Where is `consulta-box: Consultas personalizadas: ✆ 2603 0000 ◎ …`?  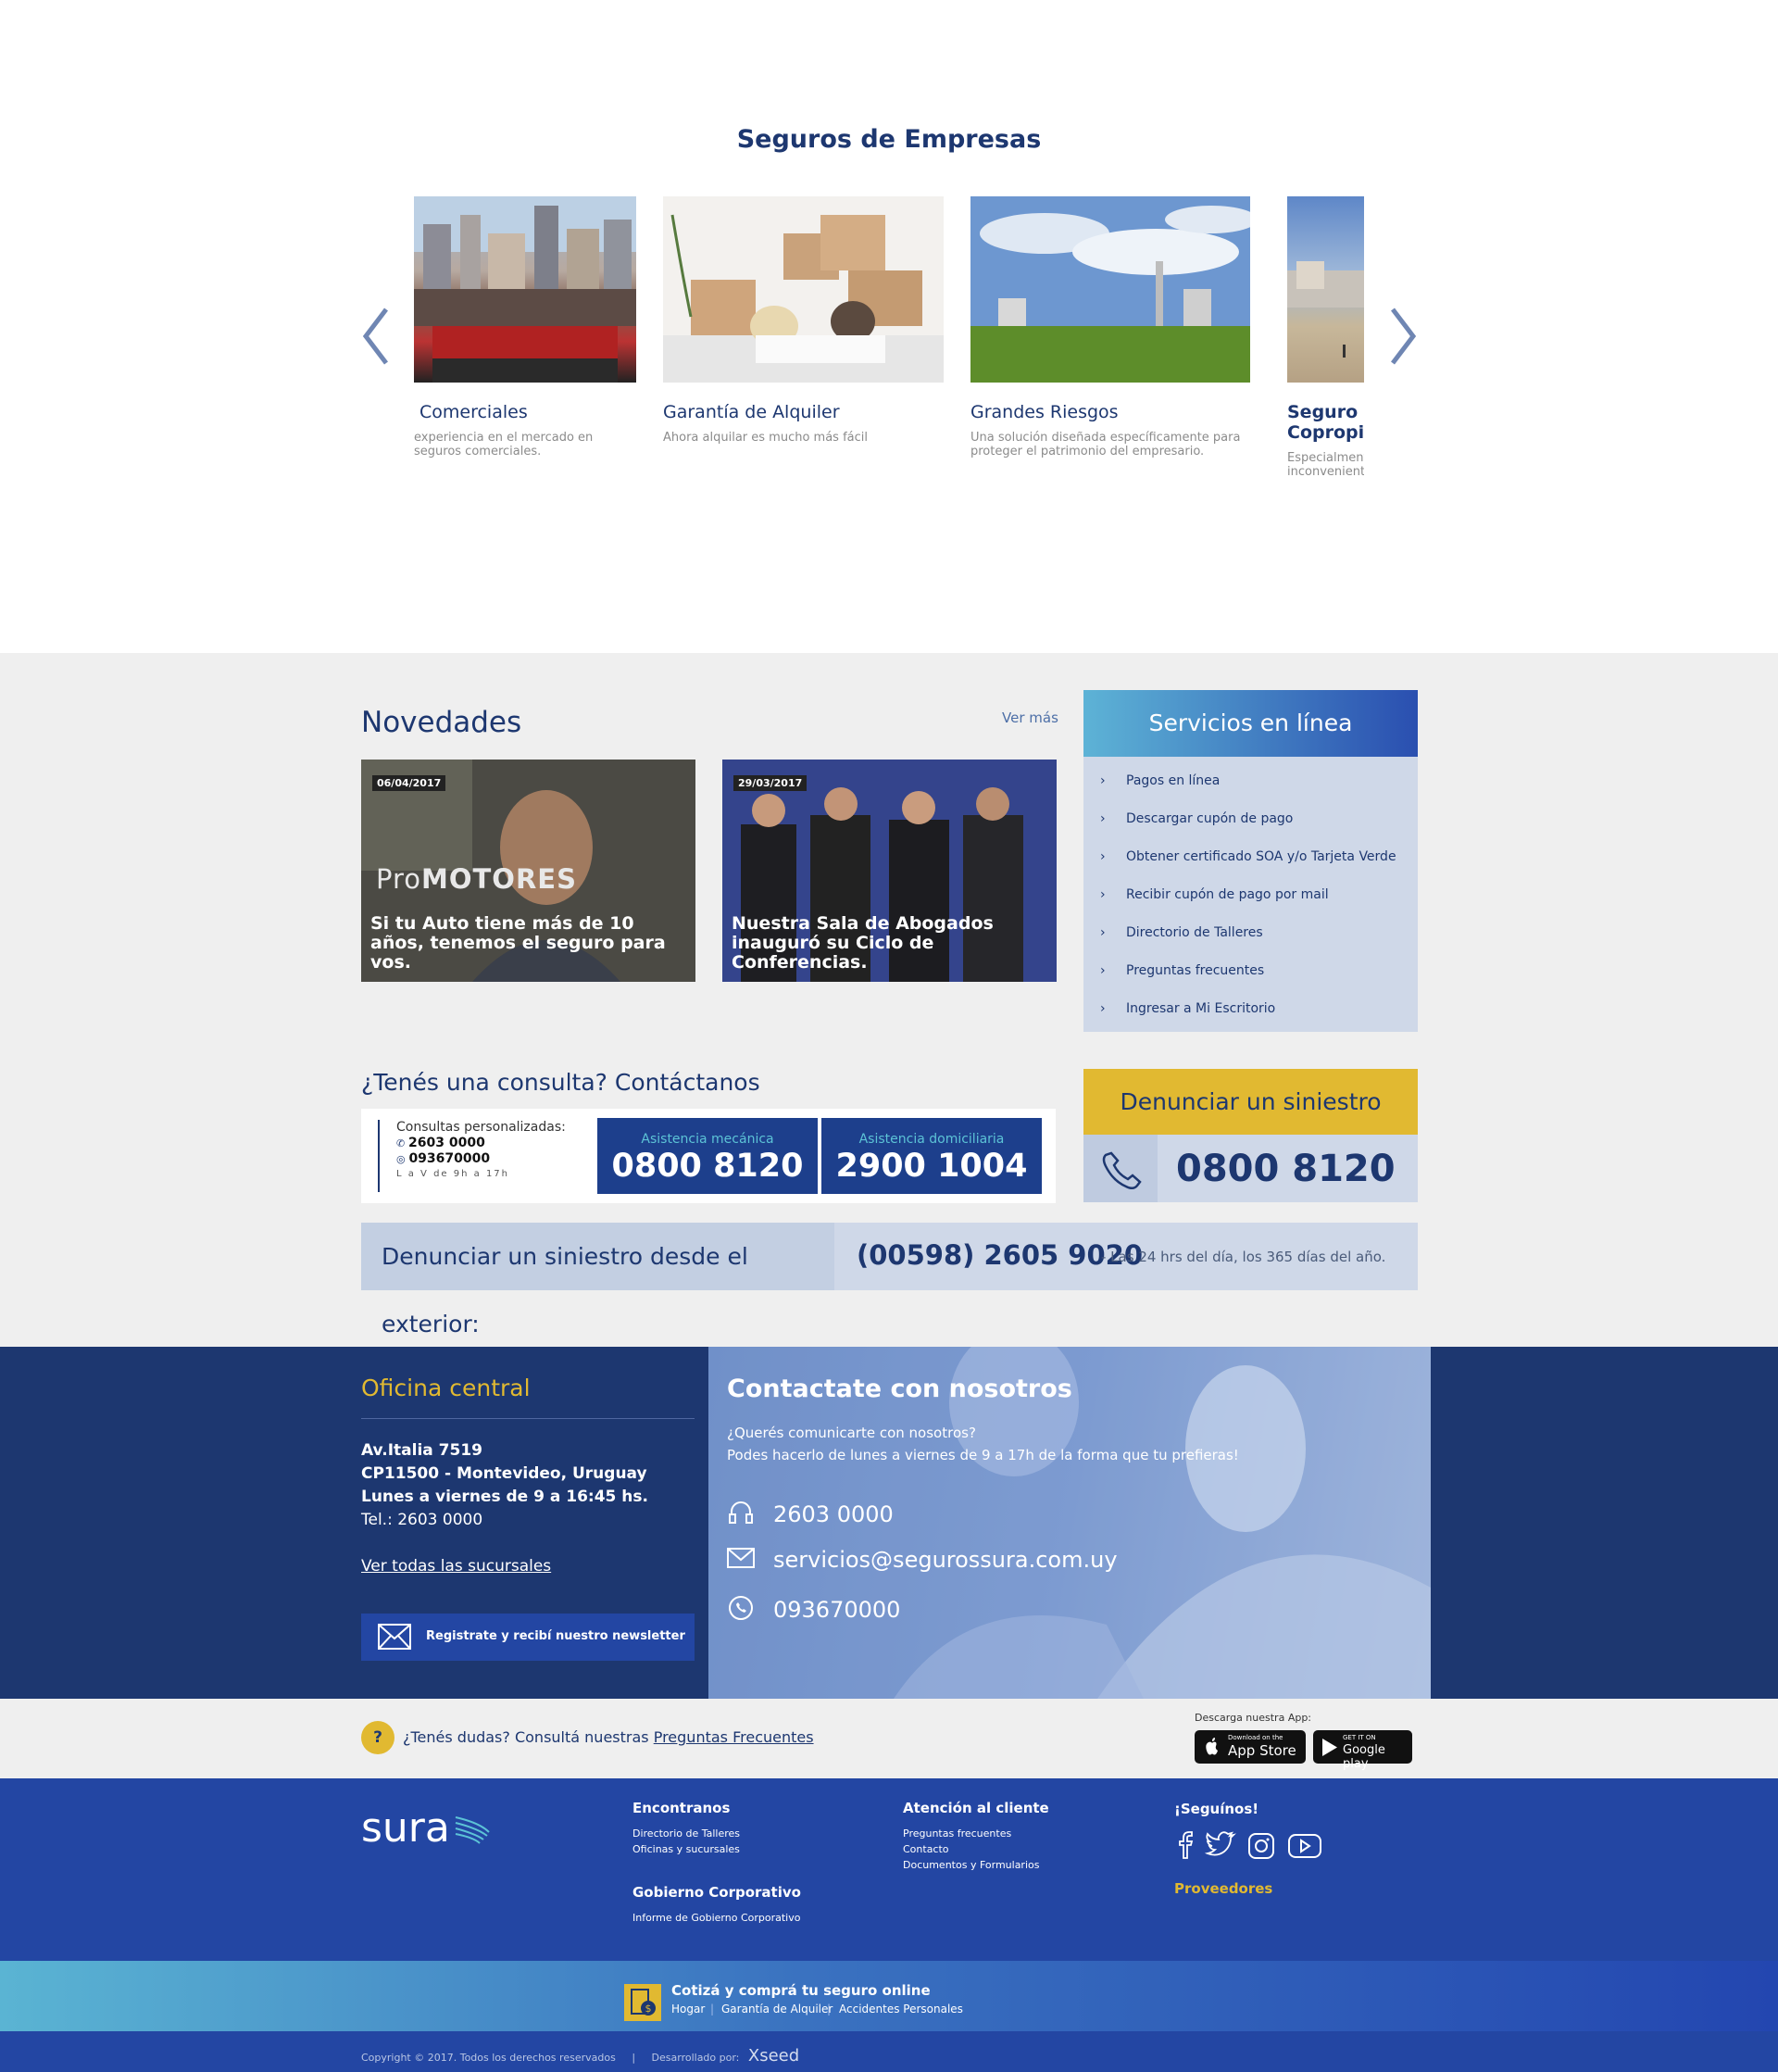
consulta-box: Consultas personalizadas: ✆ 2603 0000 ◎ … is located at coordinates (708, 1156).